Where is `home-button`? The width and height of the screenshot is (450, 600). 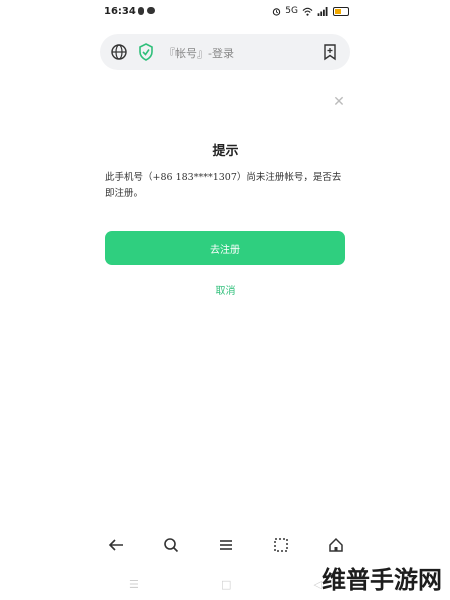
home-button is located at coordinates (336, 545).